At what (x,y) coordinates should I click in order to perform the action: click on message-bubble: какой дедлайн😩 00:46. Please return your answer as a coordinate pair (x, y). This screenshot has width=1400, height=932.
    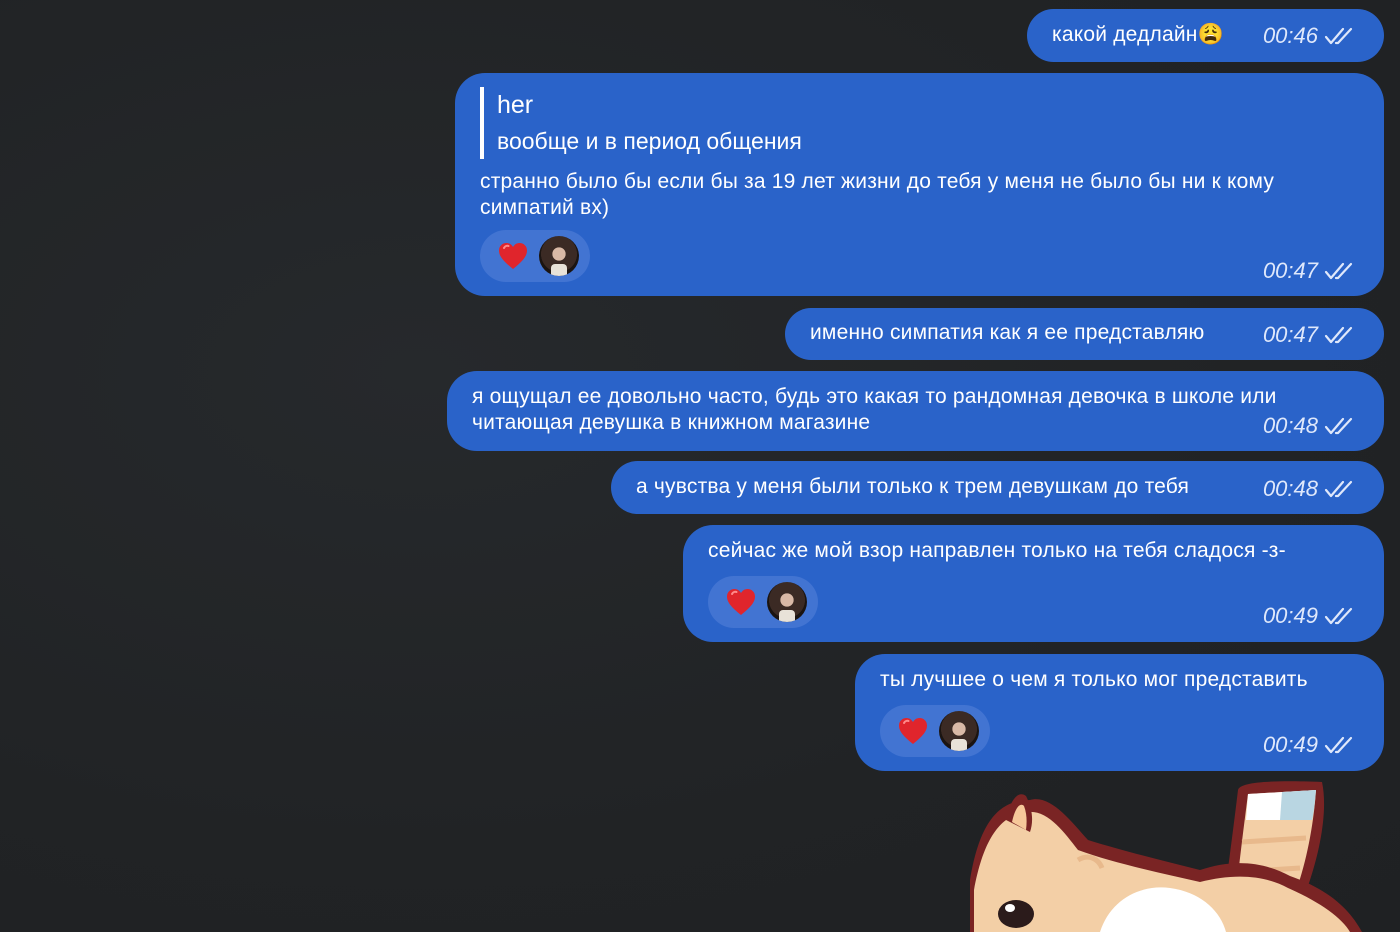
    Looking at the image, I should click on (1205, 35).